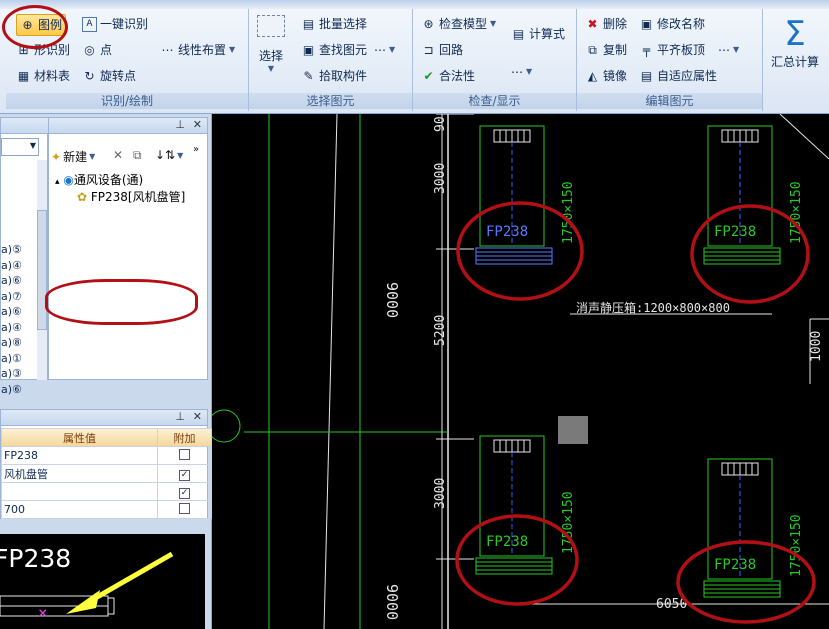  Describe the element at coordinates (109, 76) in the screenshot. I see `rotate-point-button: ↻ 旋转点` at that location.